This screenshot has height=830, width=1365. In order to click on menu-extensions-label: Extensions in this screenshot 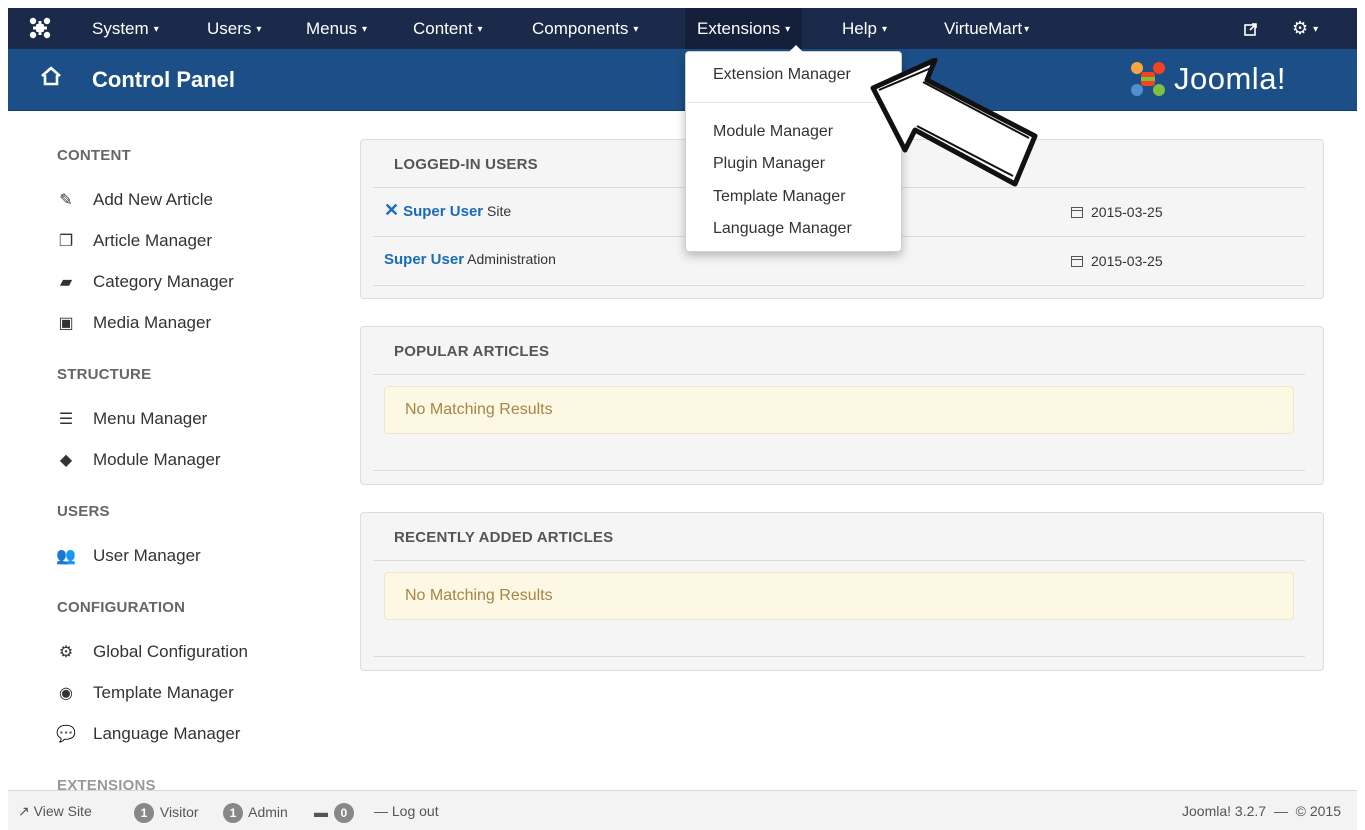, I will do `click(739, 28)`.